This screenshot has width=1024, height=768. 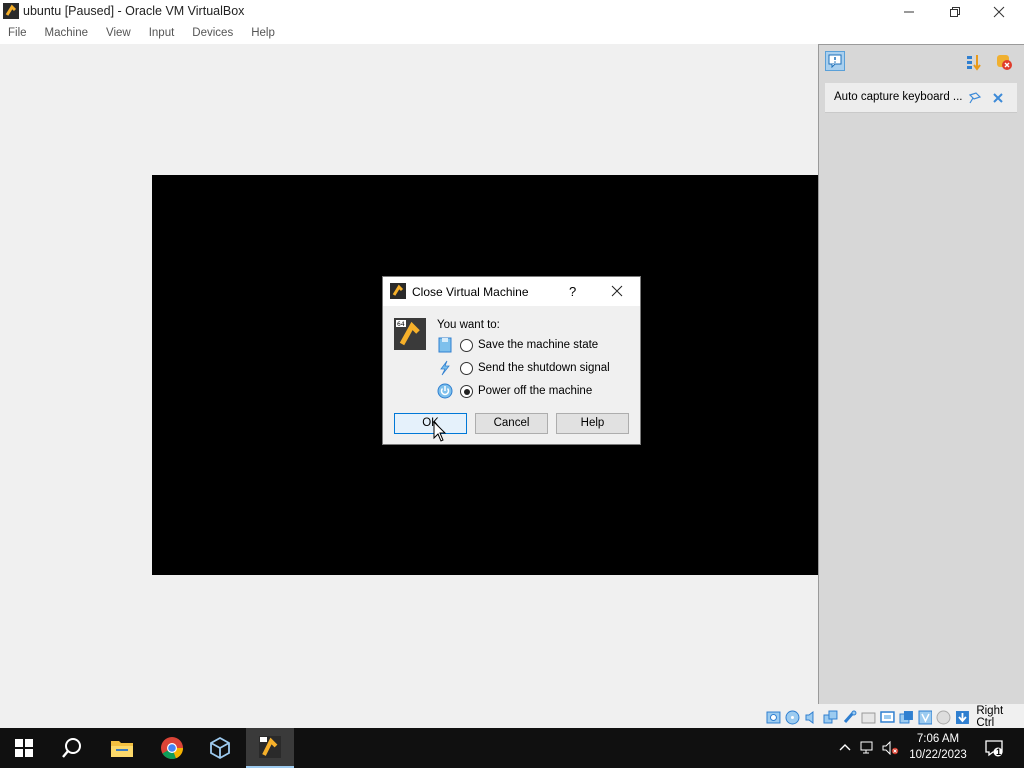 What do you see at coordinates (466, 391) in the screenshot?
I see `radio-power-off` at bounding box center [466, 391].